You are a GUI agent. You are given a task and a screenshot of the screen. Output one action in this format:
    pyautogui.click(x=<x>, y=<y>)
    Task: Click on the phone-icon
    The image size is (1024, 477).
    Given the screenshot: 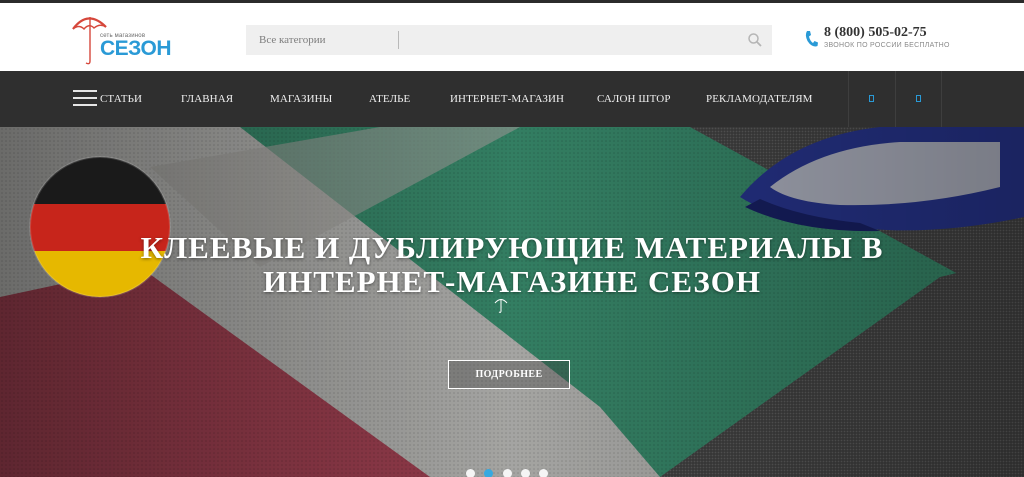 What is the action you would take?
    pyautogui.click(x=811, y=39)
    